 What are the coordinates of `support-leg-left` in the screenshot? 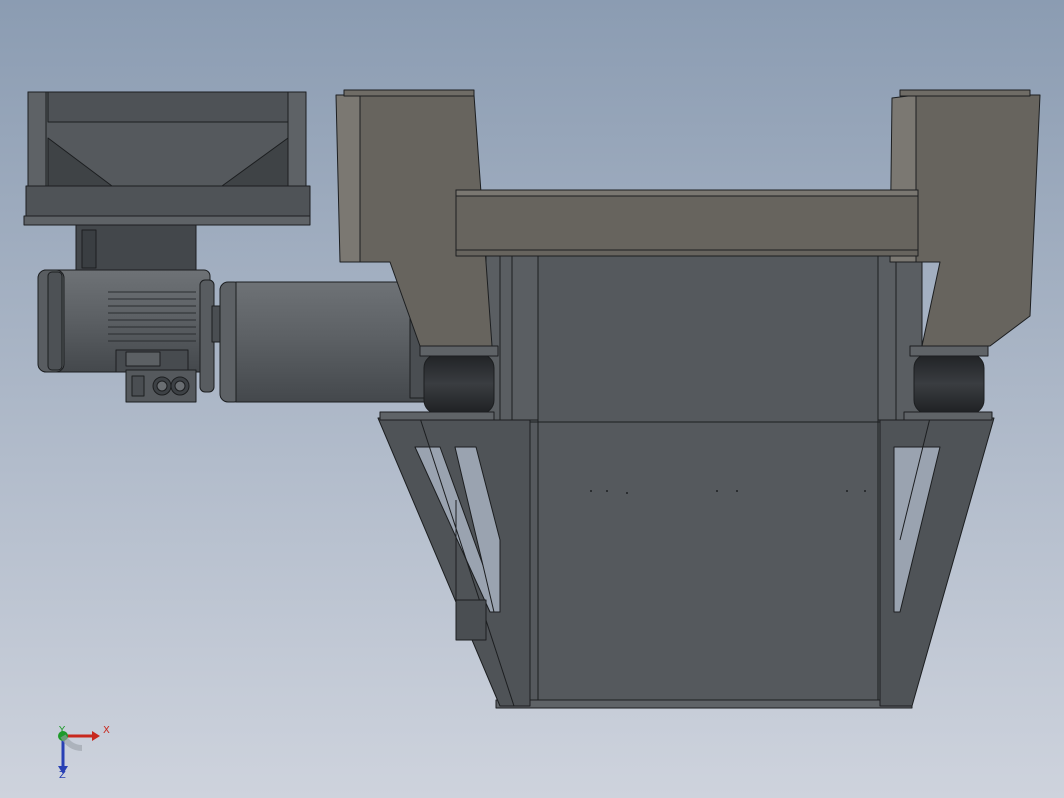 It's located at (454, 562).